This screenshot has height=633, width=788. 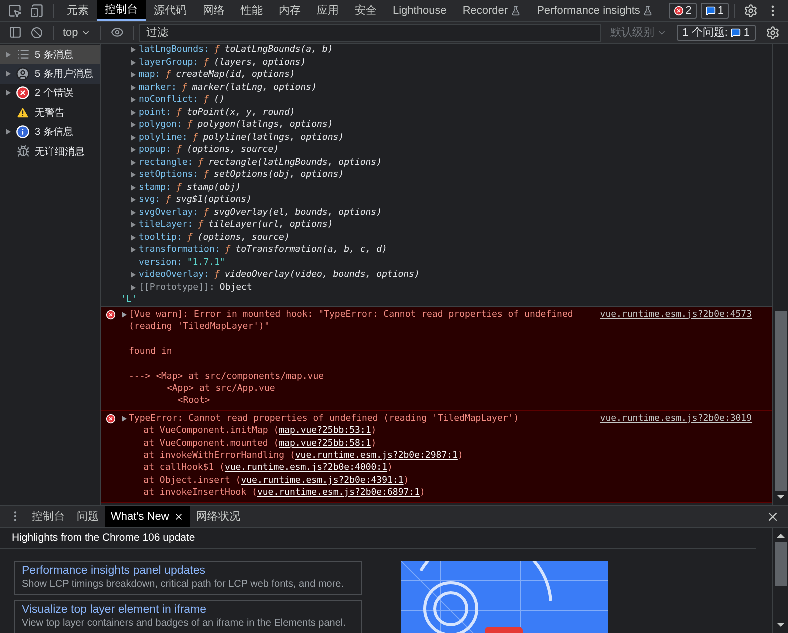 What do you see at coordinates (260, 62) in the screenshot?
I see `property-value: (layers, options)` at bounding box center [260, 62].